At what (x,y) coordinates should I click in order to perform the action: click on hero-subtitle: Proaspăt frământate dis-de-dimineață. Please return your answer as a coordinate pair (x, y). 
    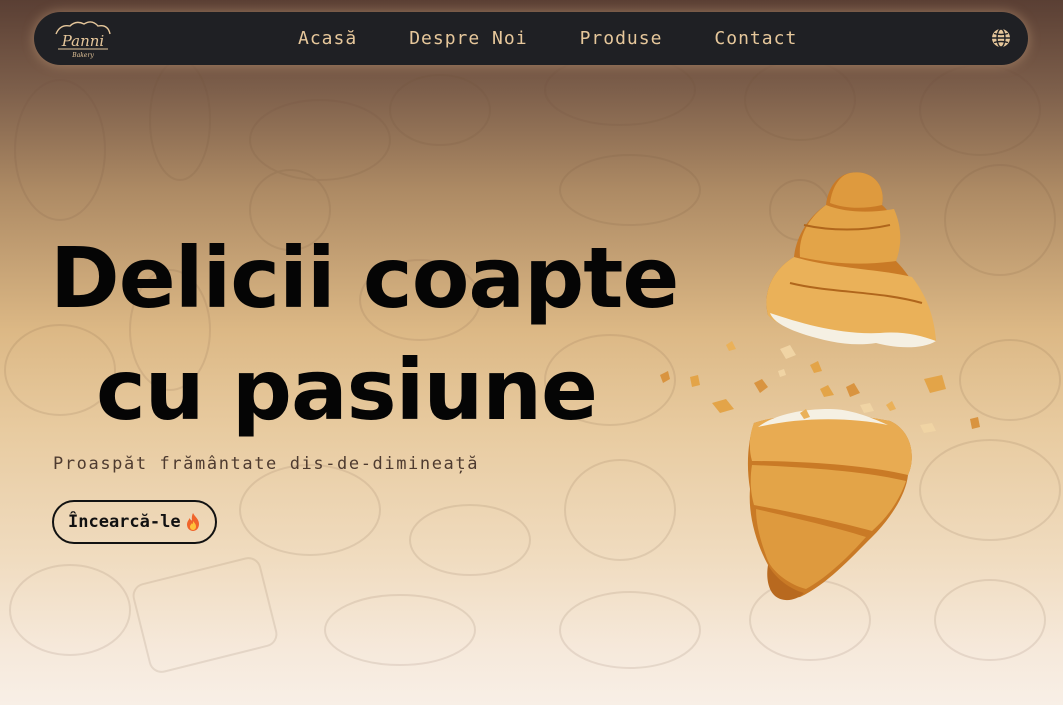
    Looking at the image, I should click on (266, 464).